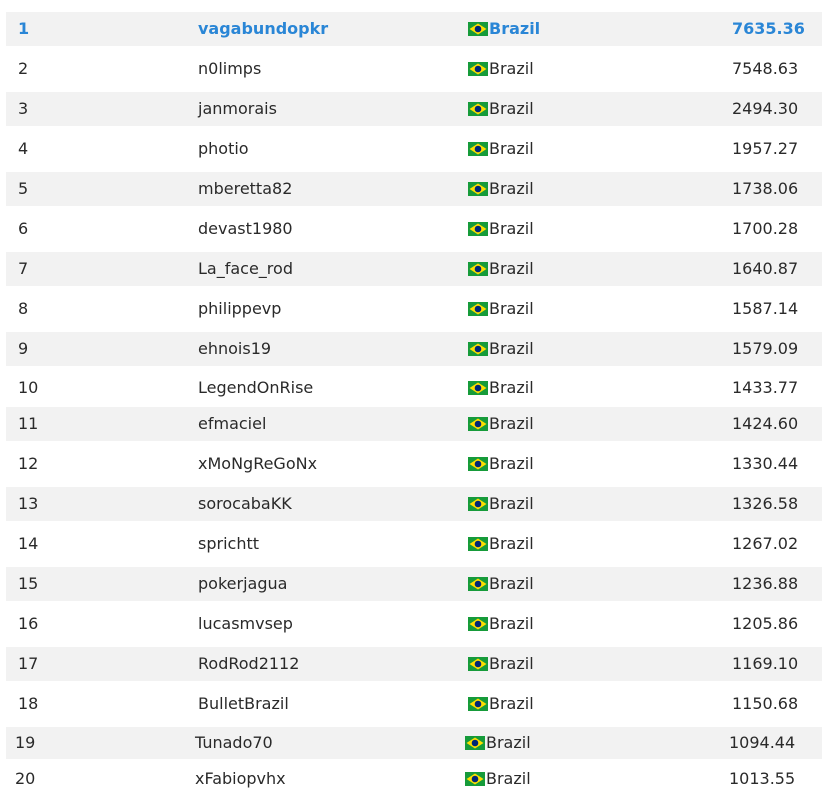 Image resolution: width=822 pixels, height=811 pixels. Describe the element at coordinates (255, 388) in the screenshot. I see `player-name-link: LegendOnRise` at that location.